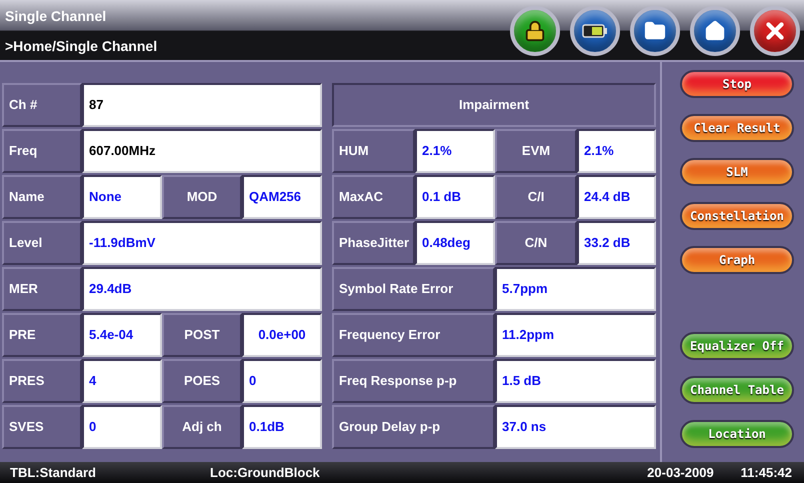  I want to click on action-button: Clear Result, so click(737, 128).